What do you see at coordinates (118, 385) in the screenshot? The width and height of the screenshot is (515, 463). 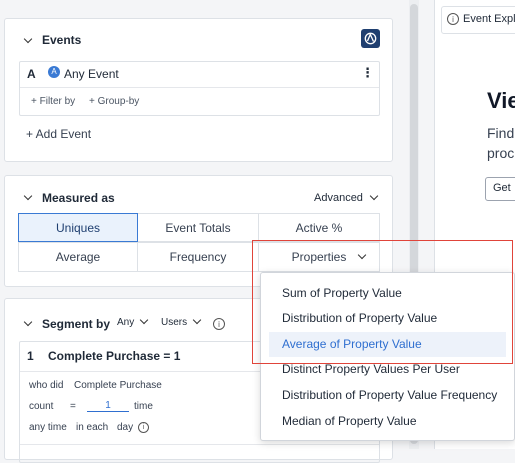 I see `segment-event-selector: Complete Purchase` at bounding box center [118, 385].